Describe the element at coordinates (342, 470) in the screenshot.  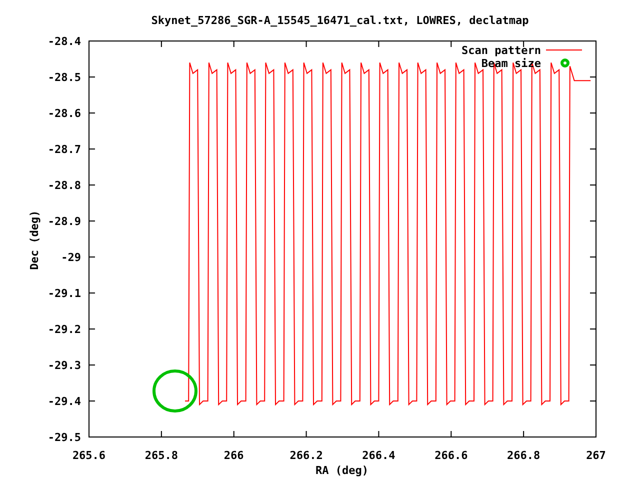
I see `axis-title: RA (deg)` at that location.